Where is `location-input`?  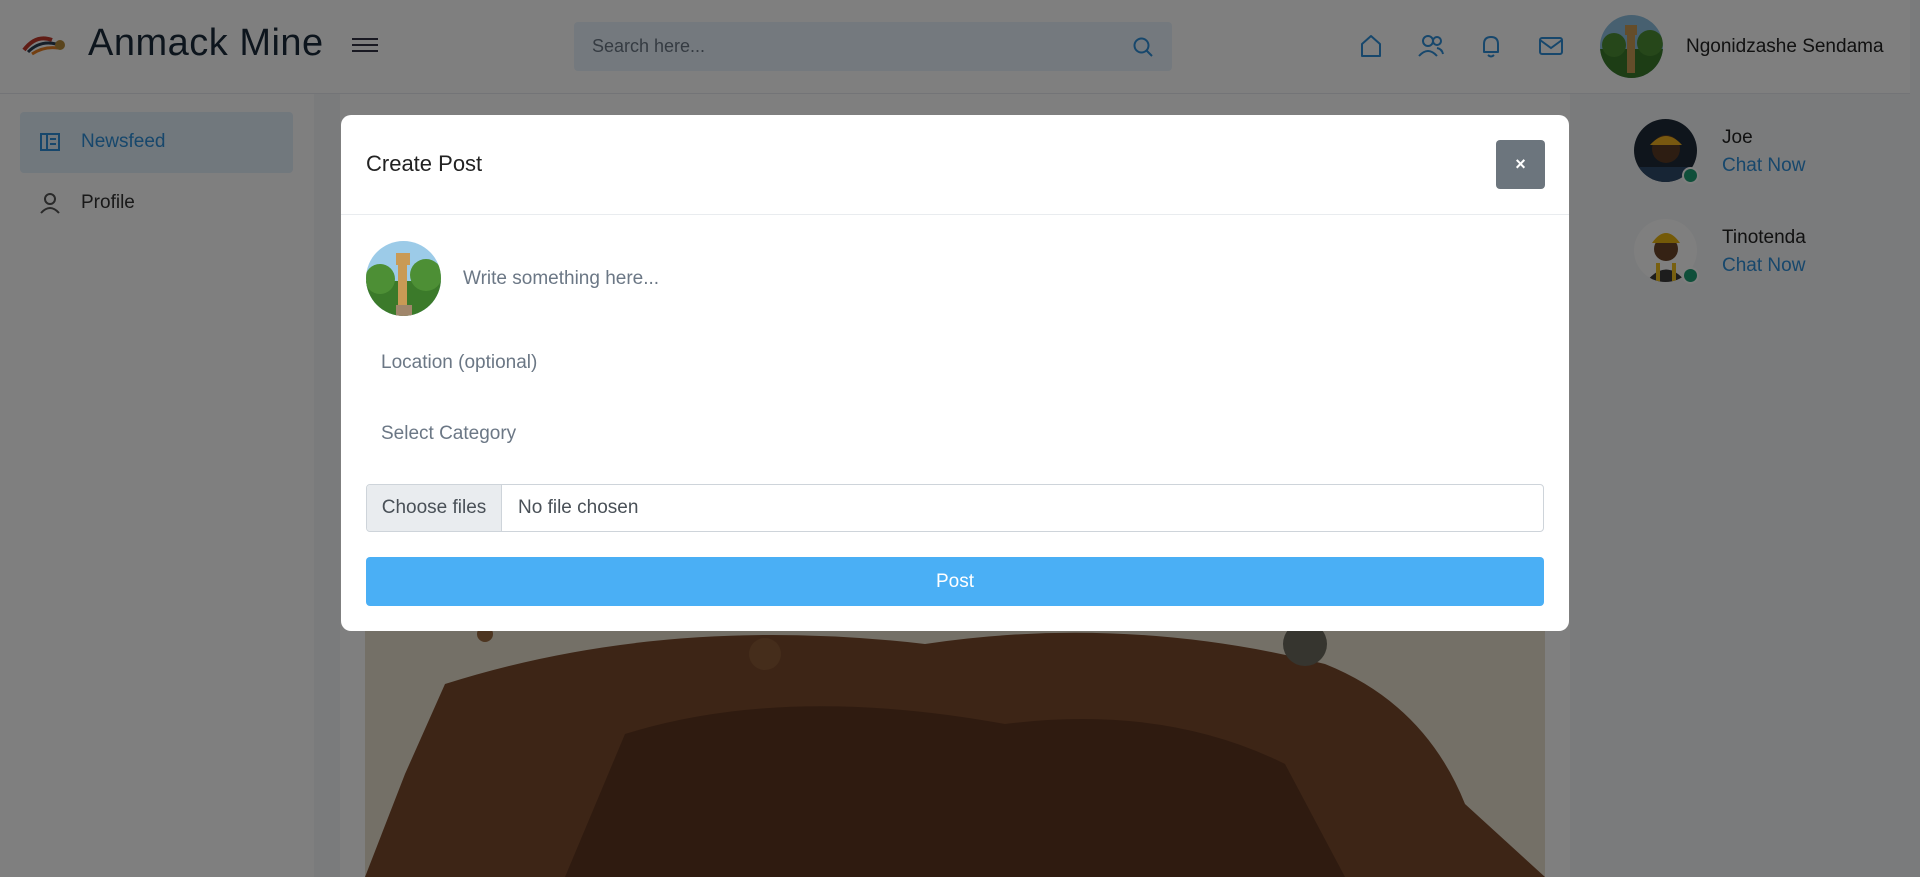
location-input is located at coordinates (955, 363).